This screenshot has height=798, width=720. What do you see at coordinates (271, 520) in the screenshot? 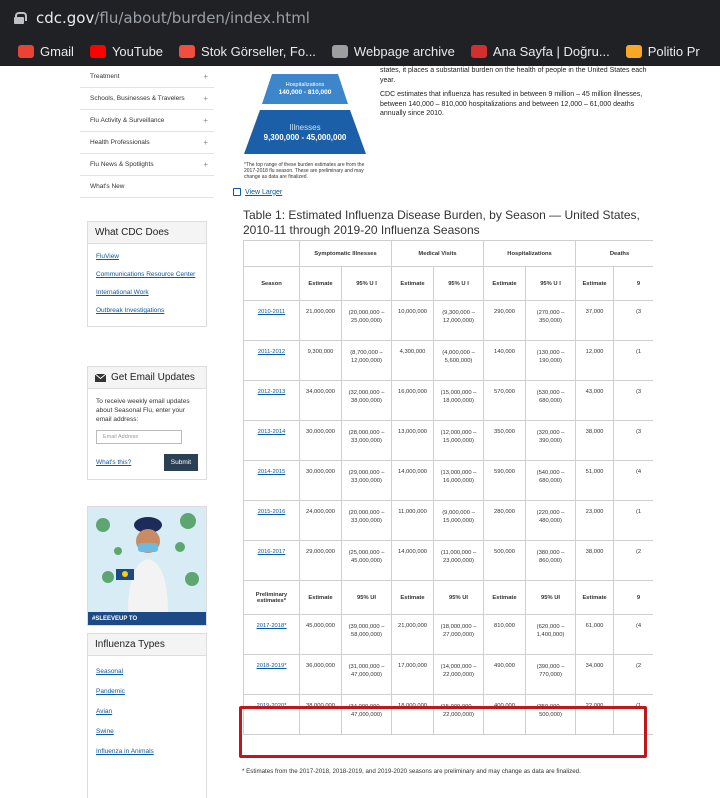
I see `season-cell: 2015-2016` at bounding box center [271, 520].